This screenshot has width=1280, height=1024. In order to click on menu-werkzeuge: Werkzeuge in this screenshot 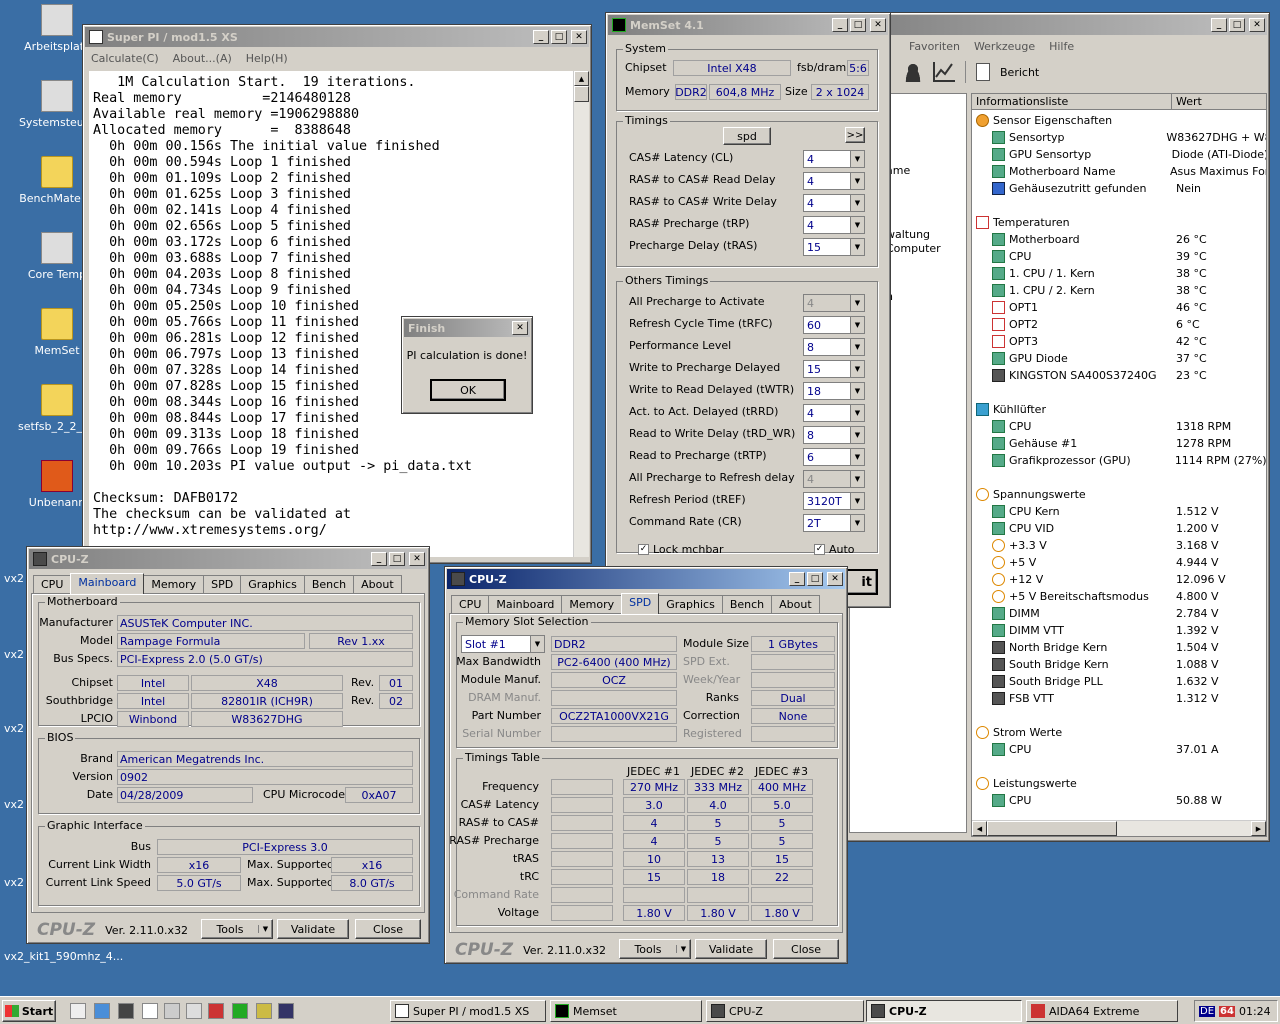, I will do `click(1004, 46)`.